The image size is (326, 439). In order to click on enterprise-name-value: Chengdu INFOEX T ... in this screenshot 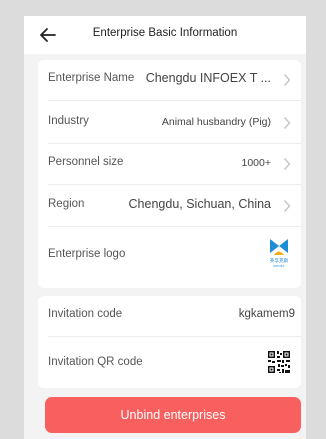, I will do `click(208, 78)`.